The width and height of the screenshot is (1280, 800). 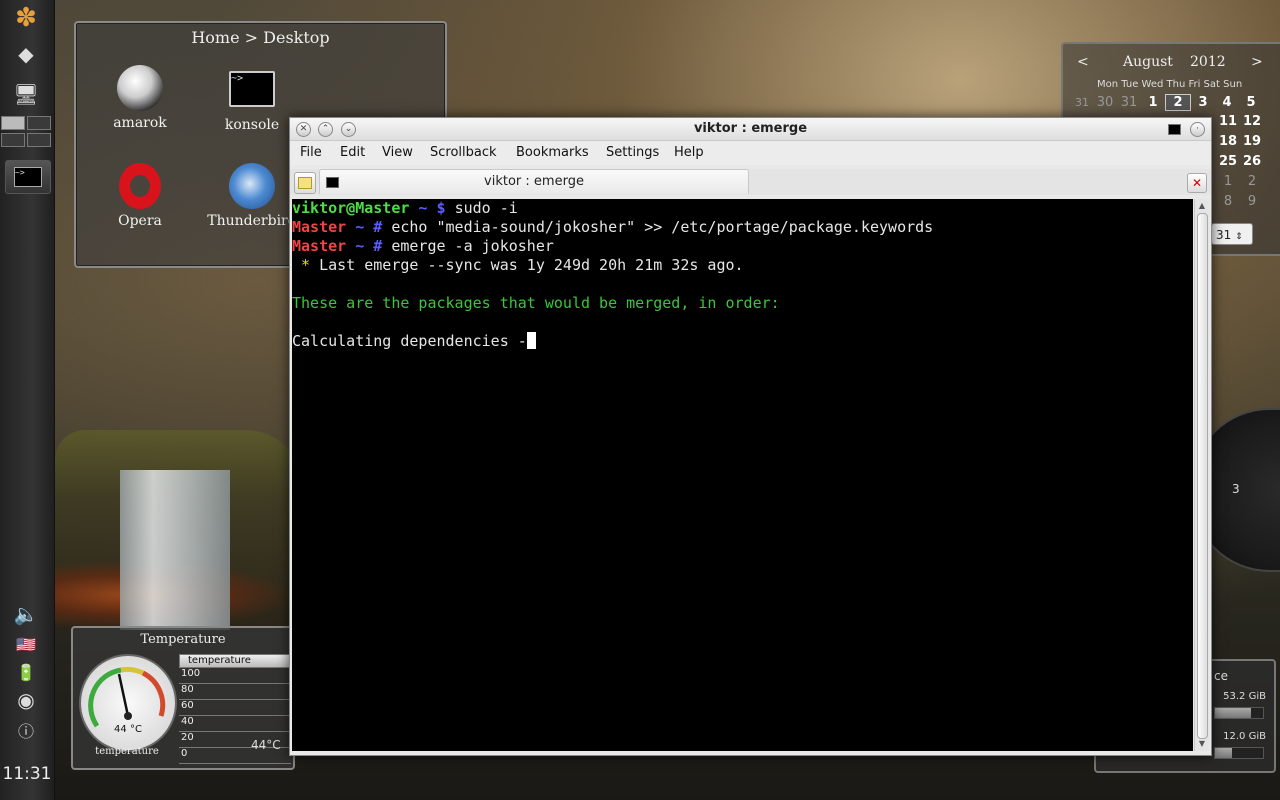 What do you see at coordinates (1251, 102) in the screenshot?
I see `calendar-day: 5` at bounding box center [1251, 102].